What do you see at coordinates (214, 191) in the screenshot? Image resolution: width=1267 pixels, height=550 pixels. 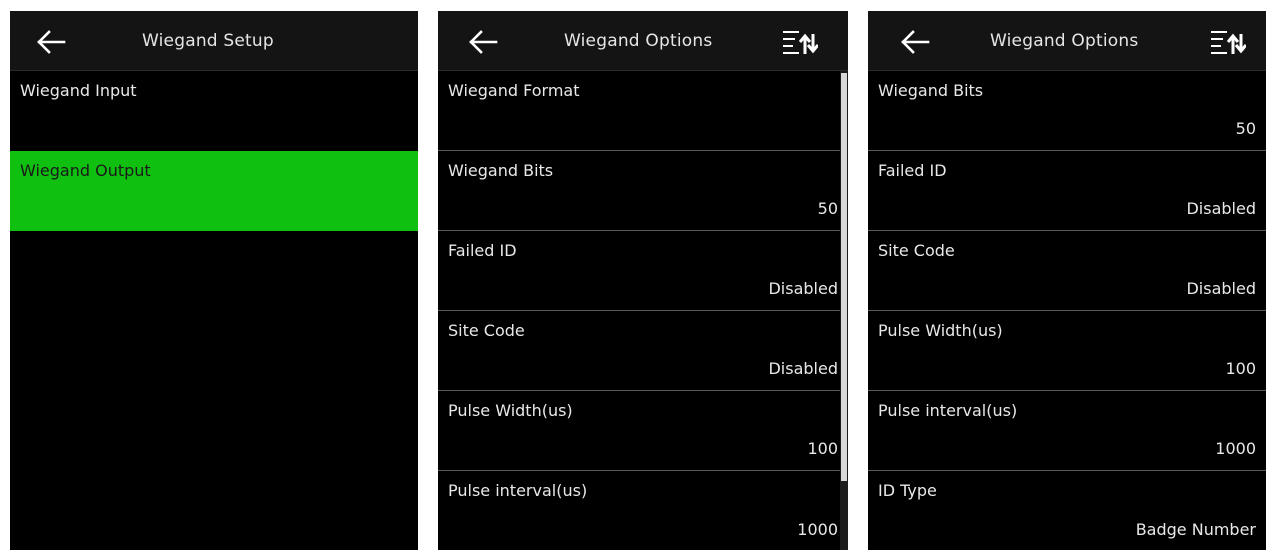 I see `menu-item-wiegand-output: Wiegand Output` at bounding box center [214, 191].